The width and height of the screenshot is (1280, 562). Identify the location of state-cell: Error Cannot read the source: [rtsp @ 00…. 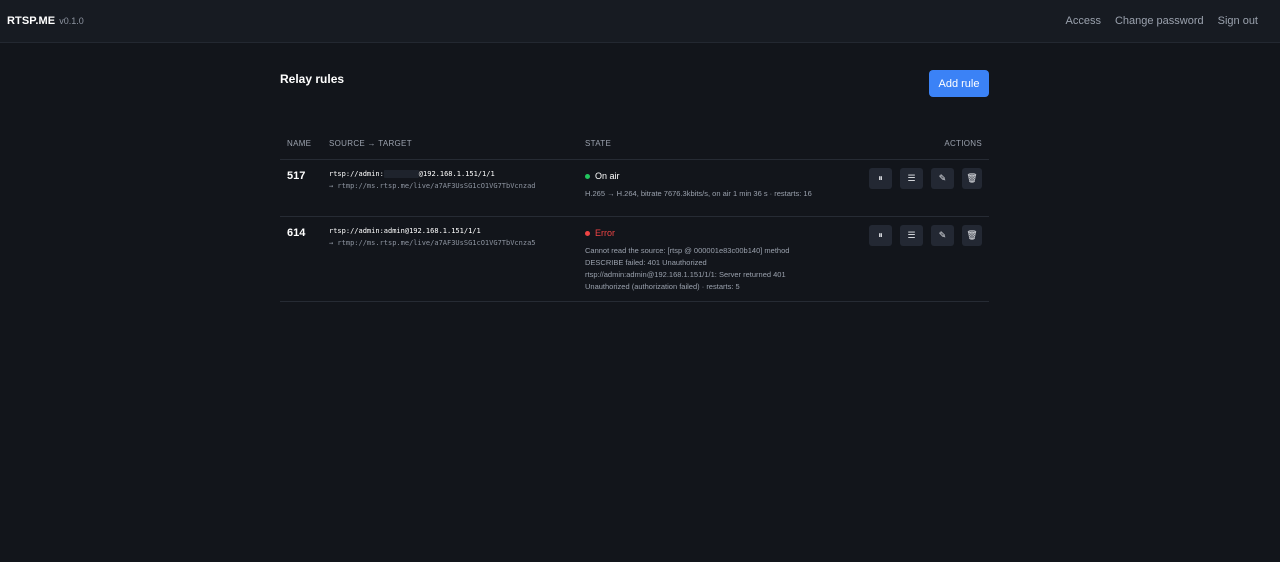
(710, 259).